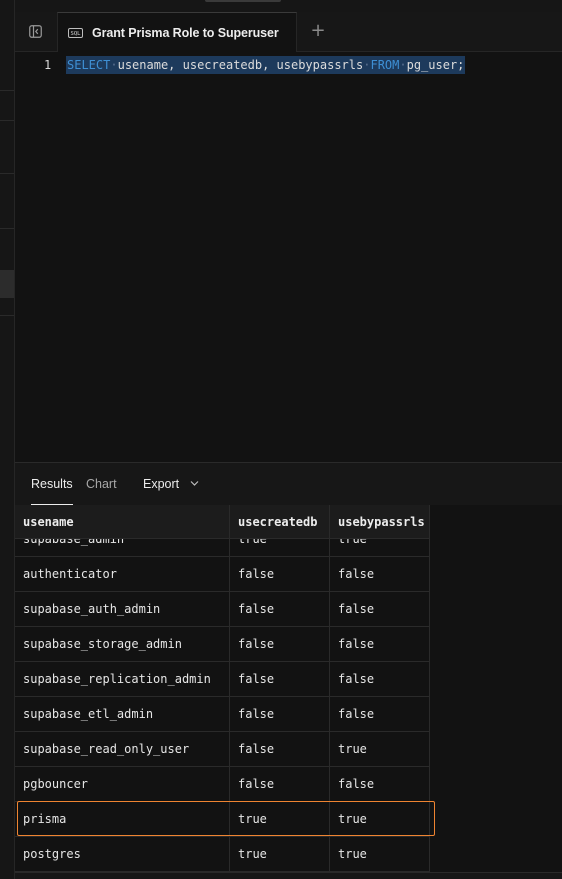 The image size is (562, 879). I want to click on table-row: supabase_replication_admin false false, so click(222, 679).